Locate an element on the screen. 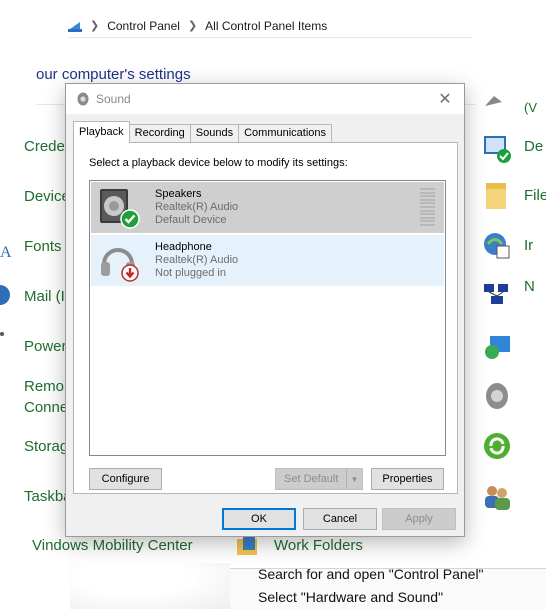 The image size is (546, 609). device-name: Headphone is located at coordinates (183, 247).